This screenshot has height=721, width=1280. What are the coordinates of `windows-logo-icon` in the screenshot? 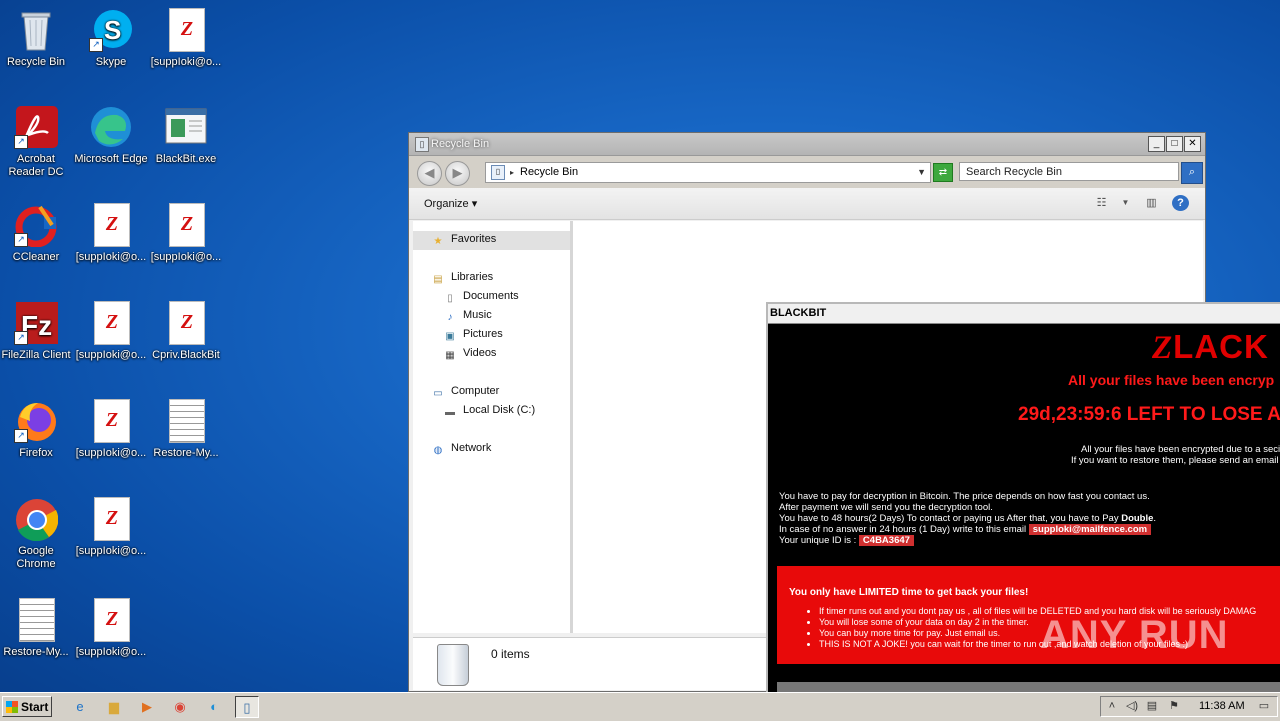 It's located at (12, 707).